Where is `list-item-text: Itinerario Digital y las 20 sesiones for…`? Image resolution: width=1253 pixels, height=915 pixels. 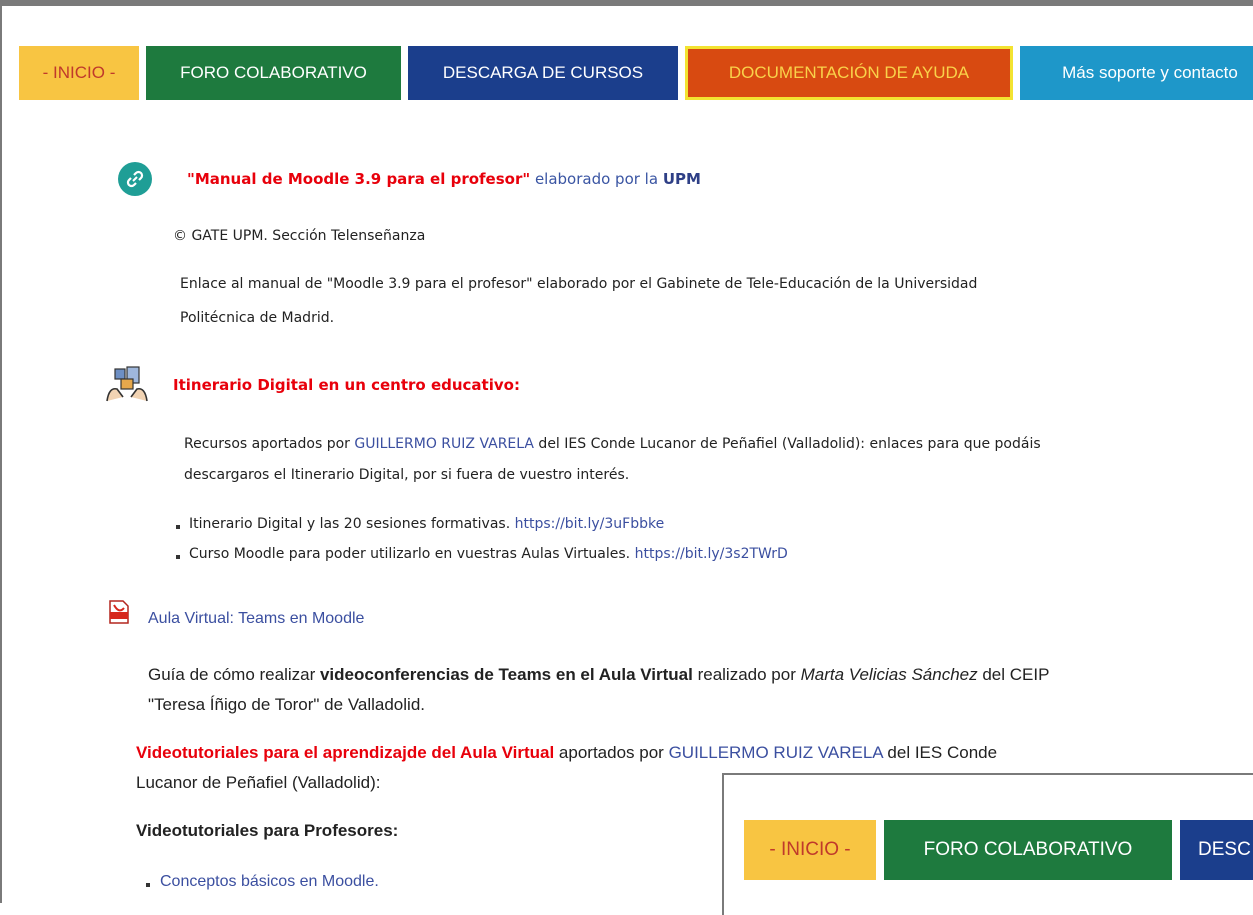 list-item-text: Itinerario Digital y las 20 sesiones for… is located at coordinates (352, 524).